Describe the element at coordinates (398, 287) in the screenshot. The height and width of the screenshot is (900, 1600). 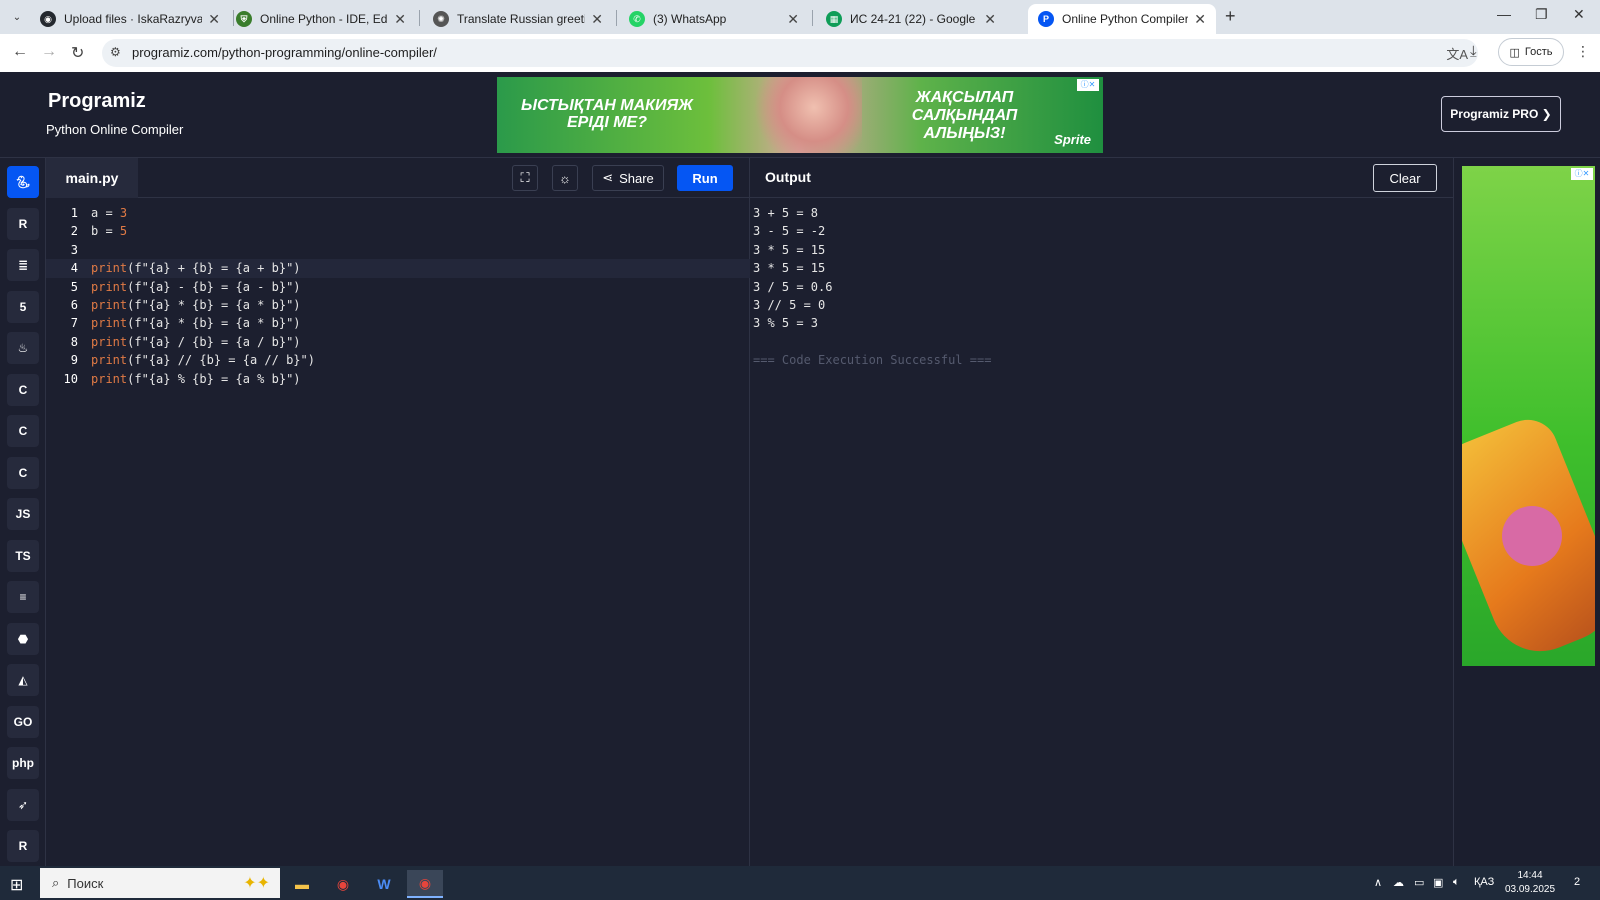
I see `code-line: 5 print(f"{a} - {b} = {a - b}")` at that location.